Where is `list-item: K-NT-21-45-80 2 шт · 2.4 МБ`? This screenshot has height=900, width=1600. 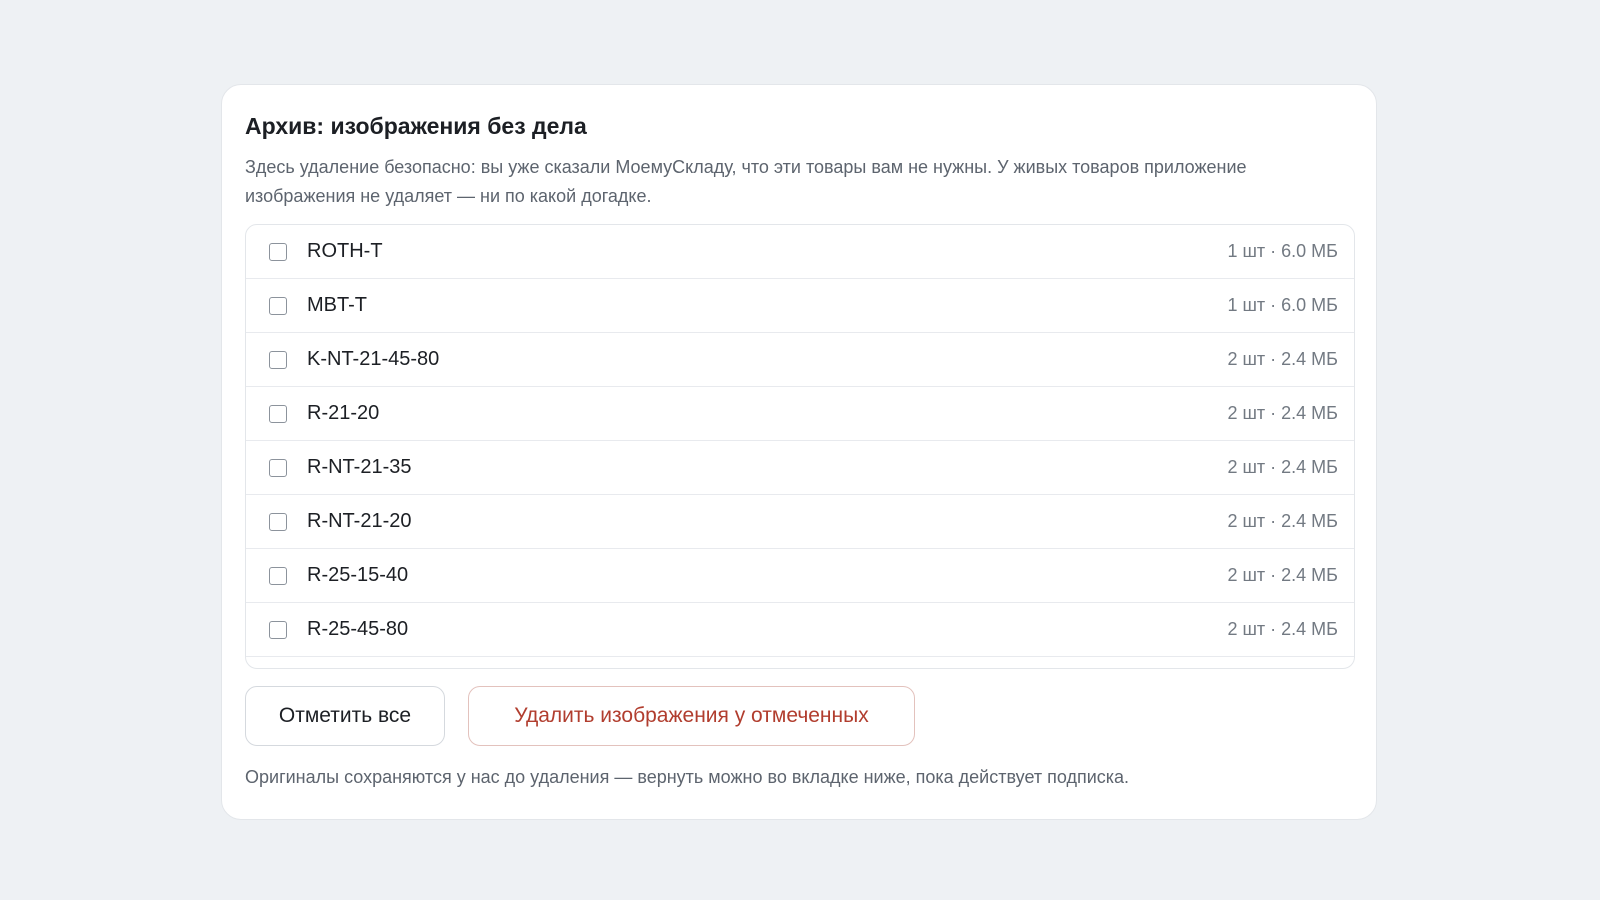 list-item: K-NT-21-45-80 2 шт · 2.4 МБ is located at coordinates (800, 360).